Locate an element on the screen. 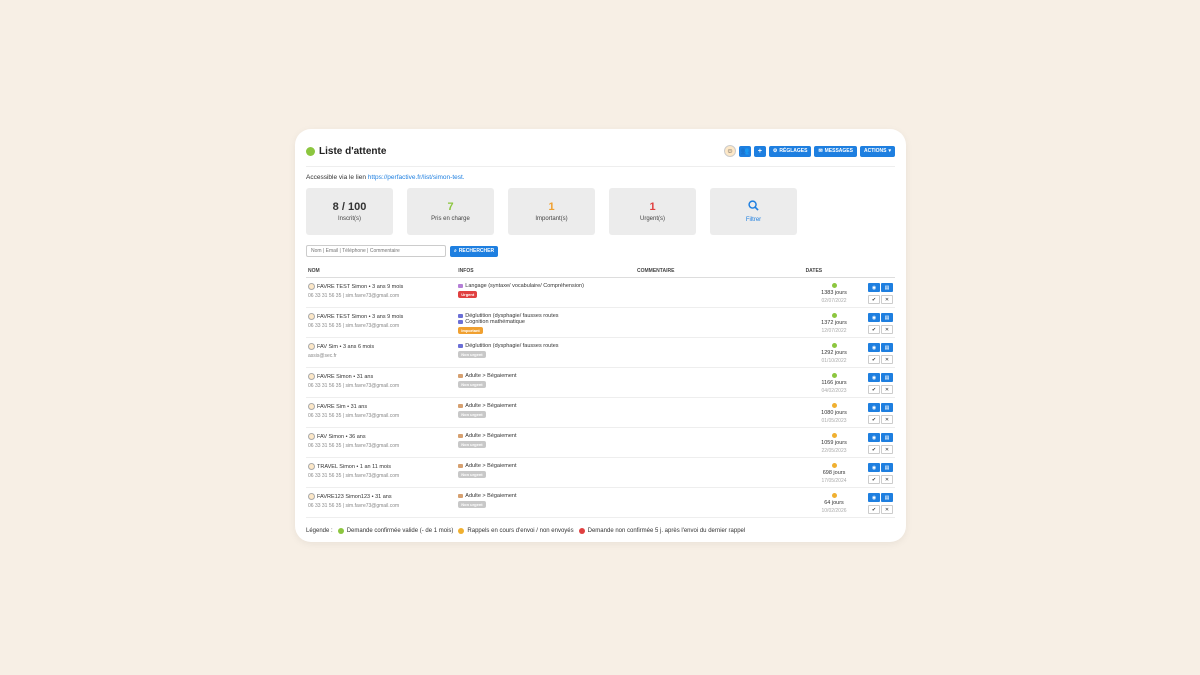  stat-label: Important(s) is located at coordinates (551, 219).